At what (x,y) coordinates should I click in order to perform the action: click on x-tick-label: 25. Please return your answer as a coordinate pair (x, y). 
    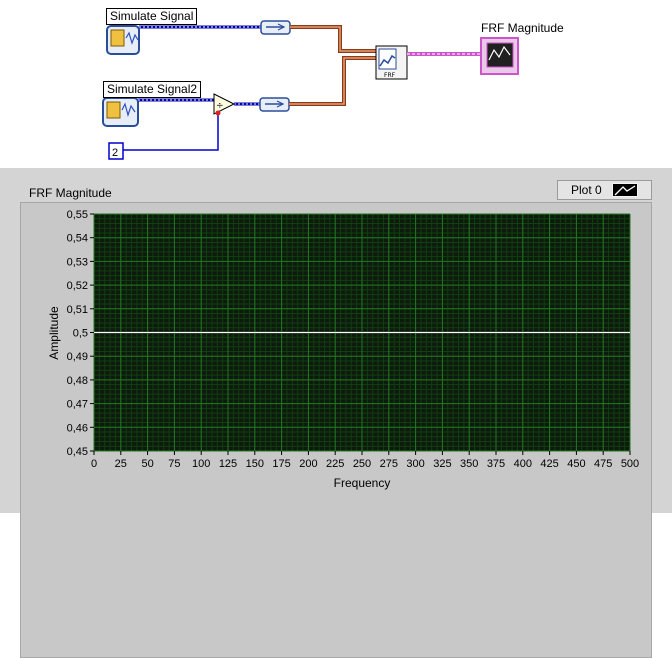
    Looking at the image, I should click on (121, 464).